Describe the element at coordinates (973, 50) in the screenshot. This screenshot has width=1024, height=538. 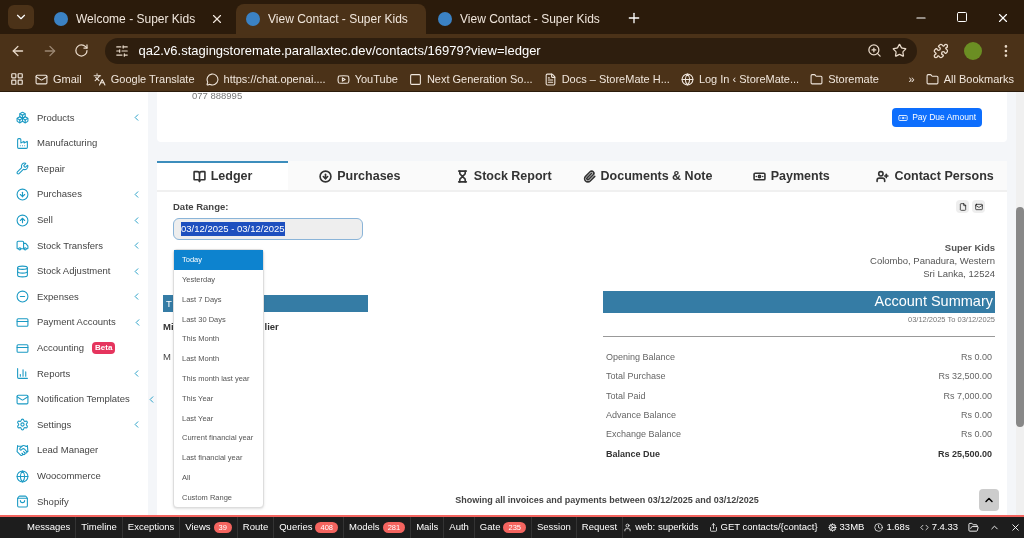
I see `profile-avatar` at that location.